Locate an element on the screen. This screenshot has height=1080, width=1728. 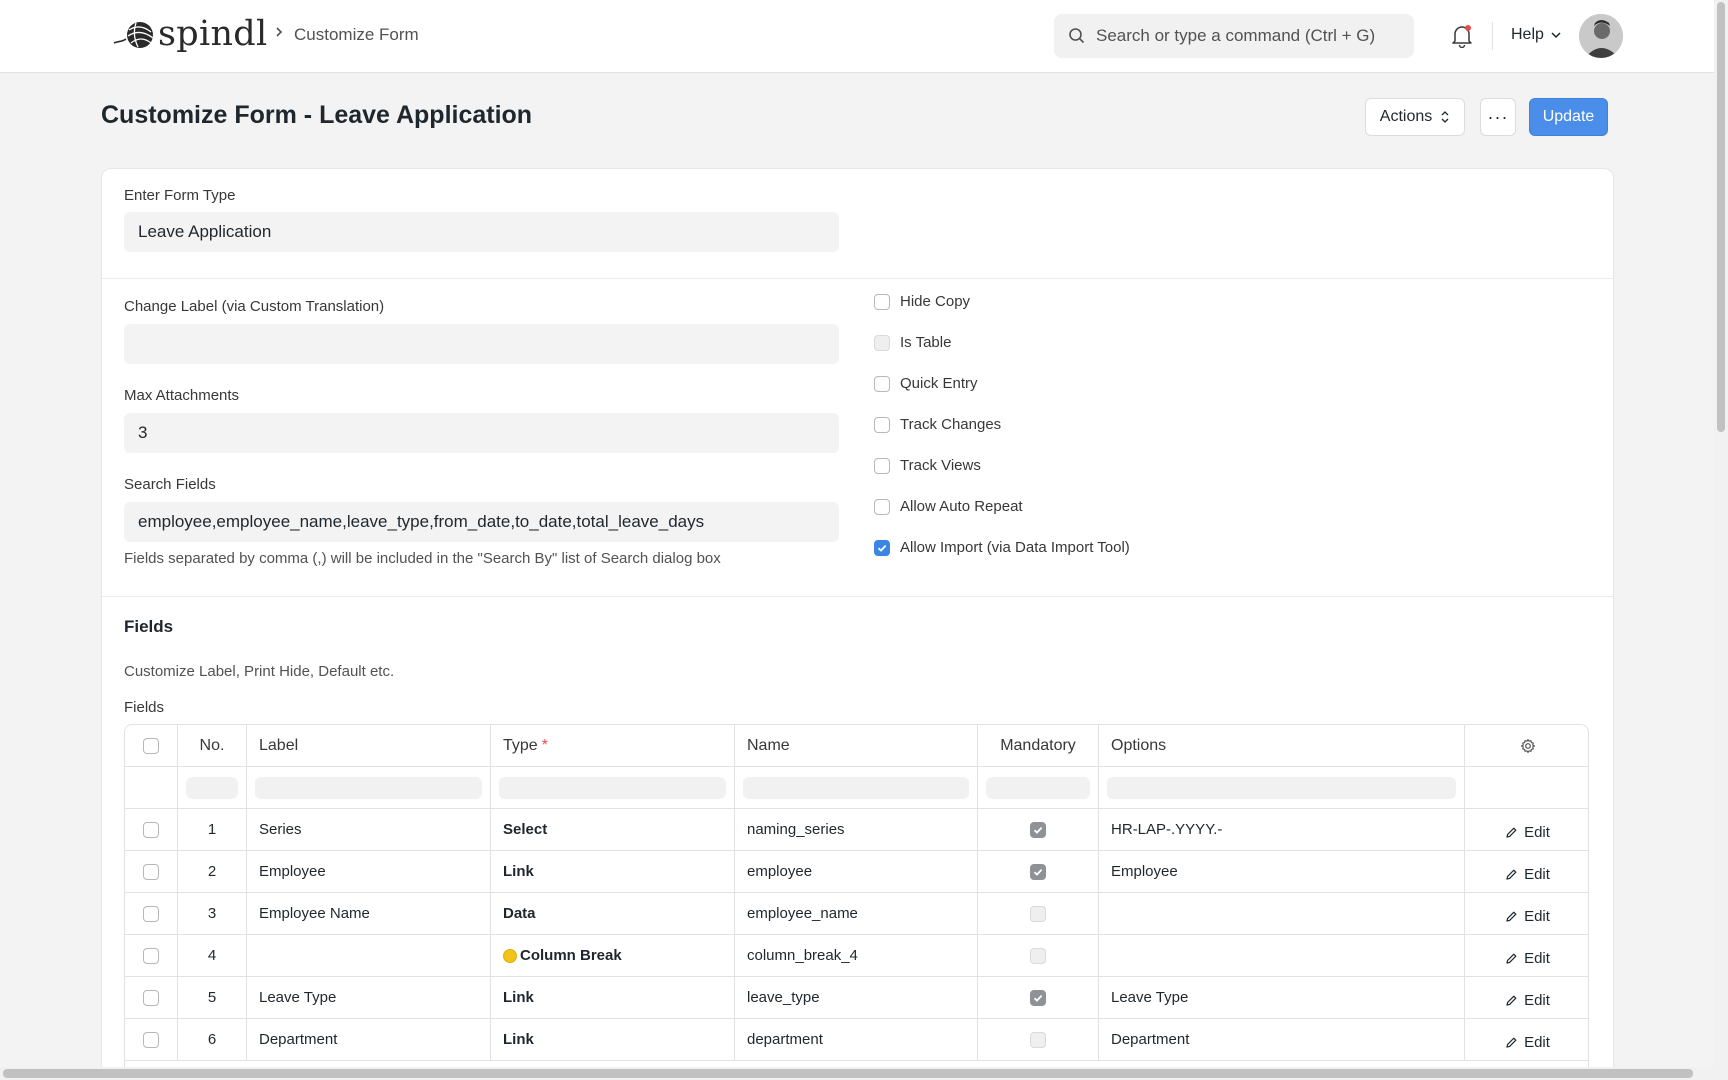
sort-toggle-icon is located at coordinates (1445, 117).